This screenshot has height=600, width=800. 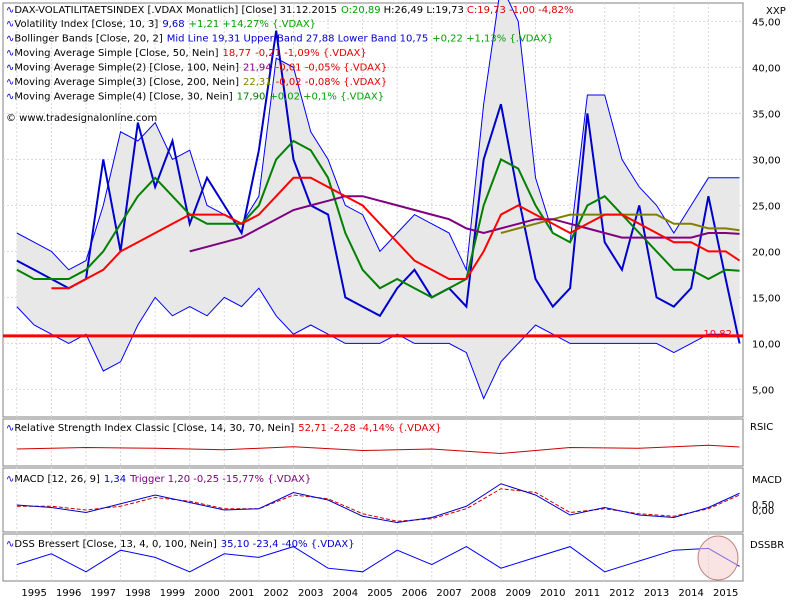 What do you see at coordinates (116, 53) in the screenshot?
I see `legend-label: Moving Average Simple [Close, 50, Nein]` at bounding box center [116, 53].